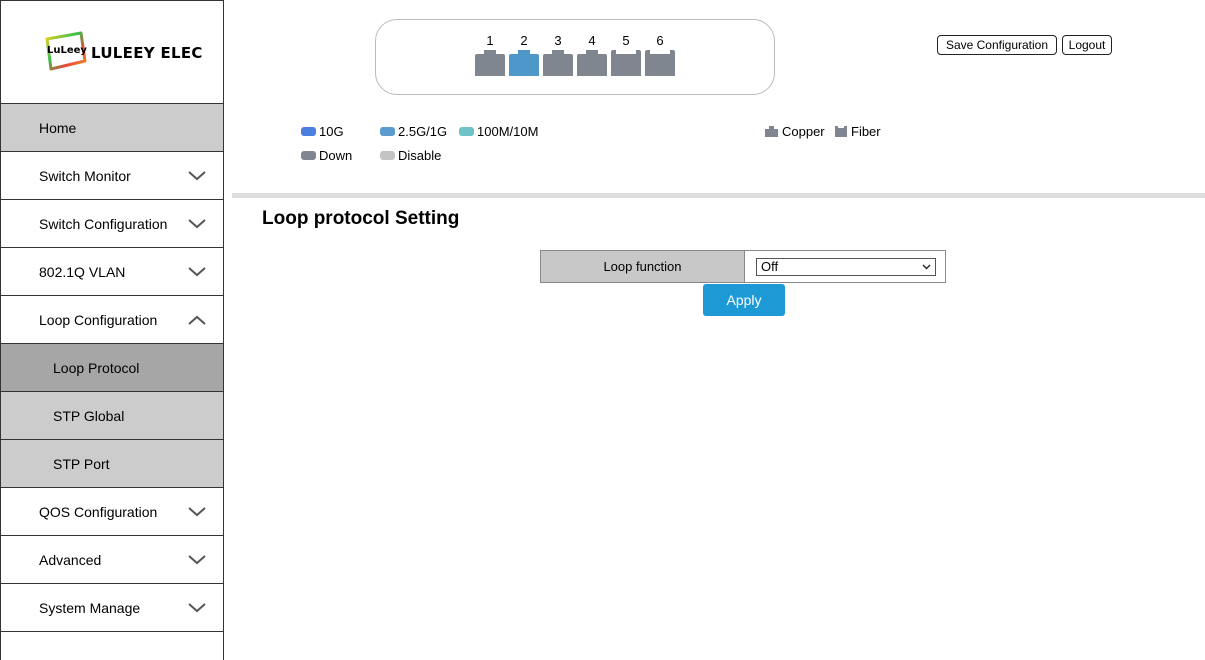 The width and height of the screenshot is (1205, 660). I want to click on sidebar-item-qos-configuration: QOS Configuration, so click(112, 512).